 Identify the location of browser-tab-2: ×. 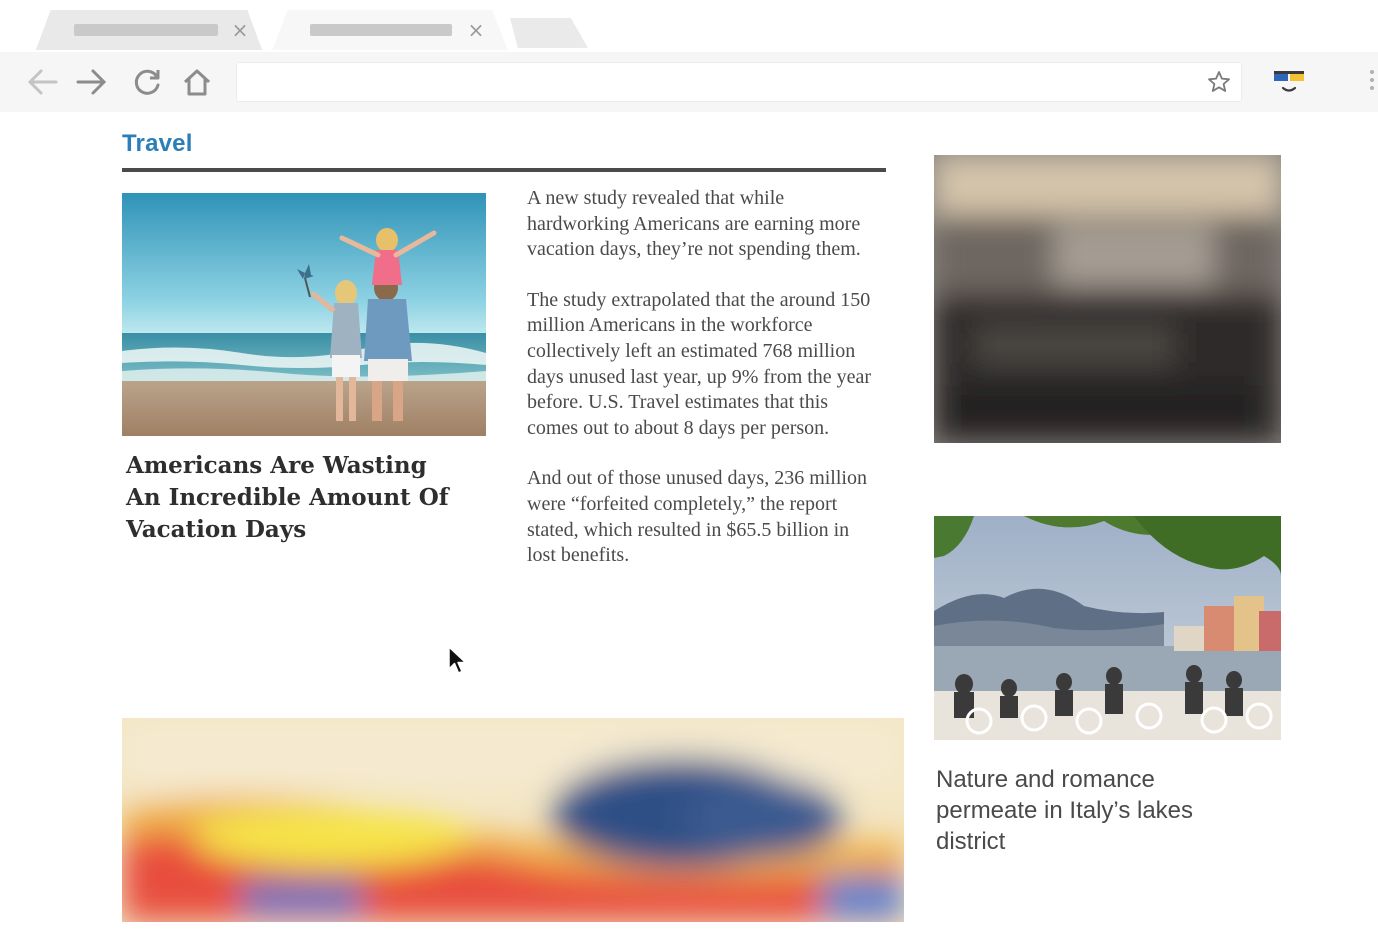
(390, 30).